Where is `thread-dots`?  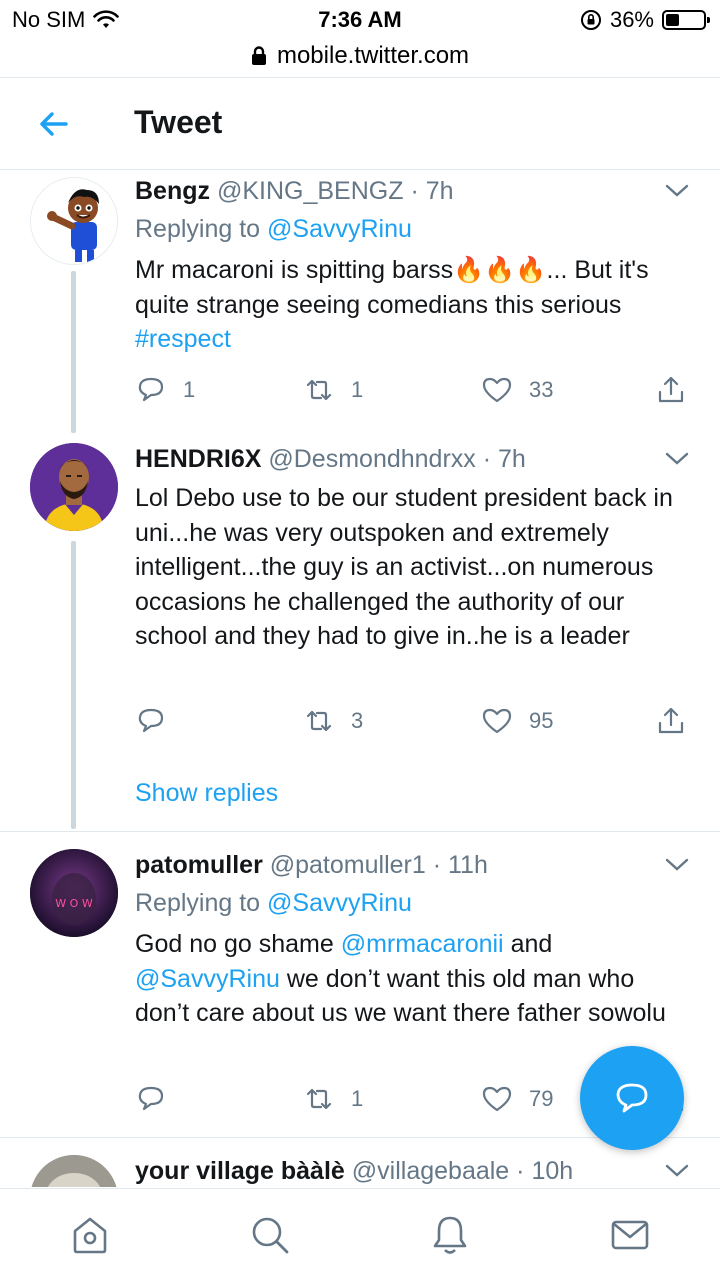 thread-dots is located at coordinates (73, 794).